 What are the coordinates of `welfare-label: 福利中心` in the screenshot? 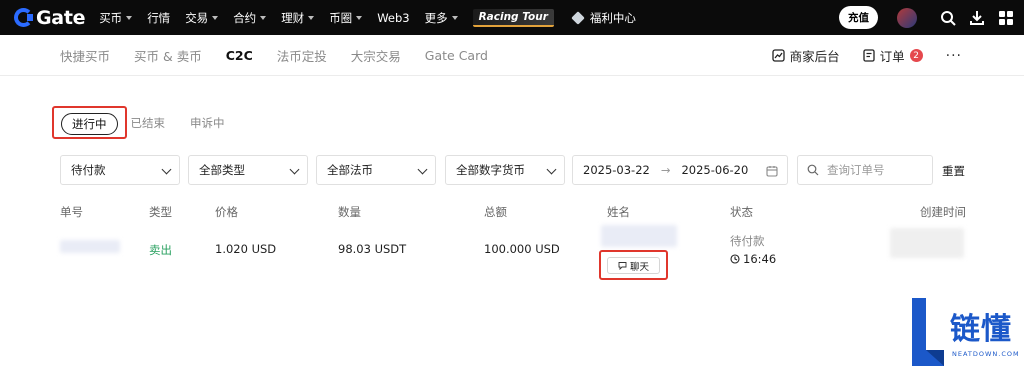 It's located at (612, 17).